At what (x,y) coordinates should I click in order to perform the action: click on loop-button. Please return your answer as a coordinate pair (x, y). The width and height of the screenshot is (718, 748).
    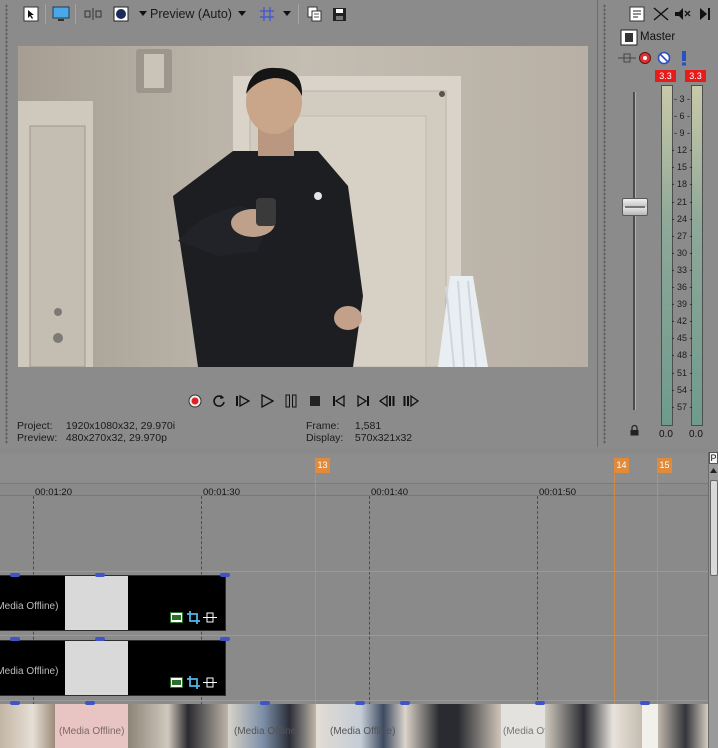
    Looking at the image, I should click on (218, 400).